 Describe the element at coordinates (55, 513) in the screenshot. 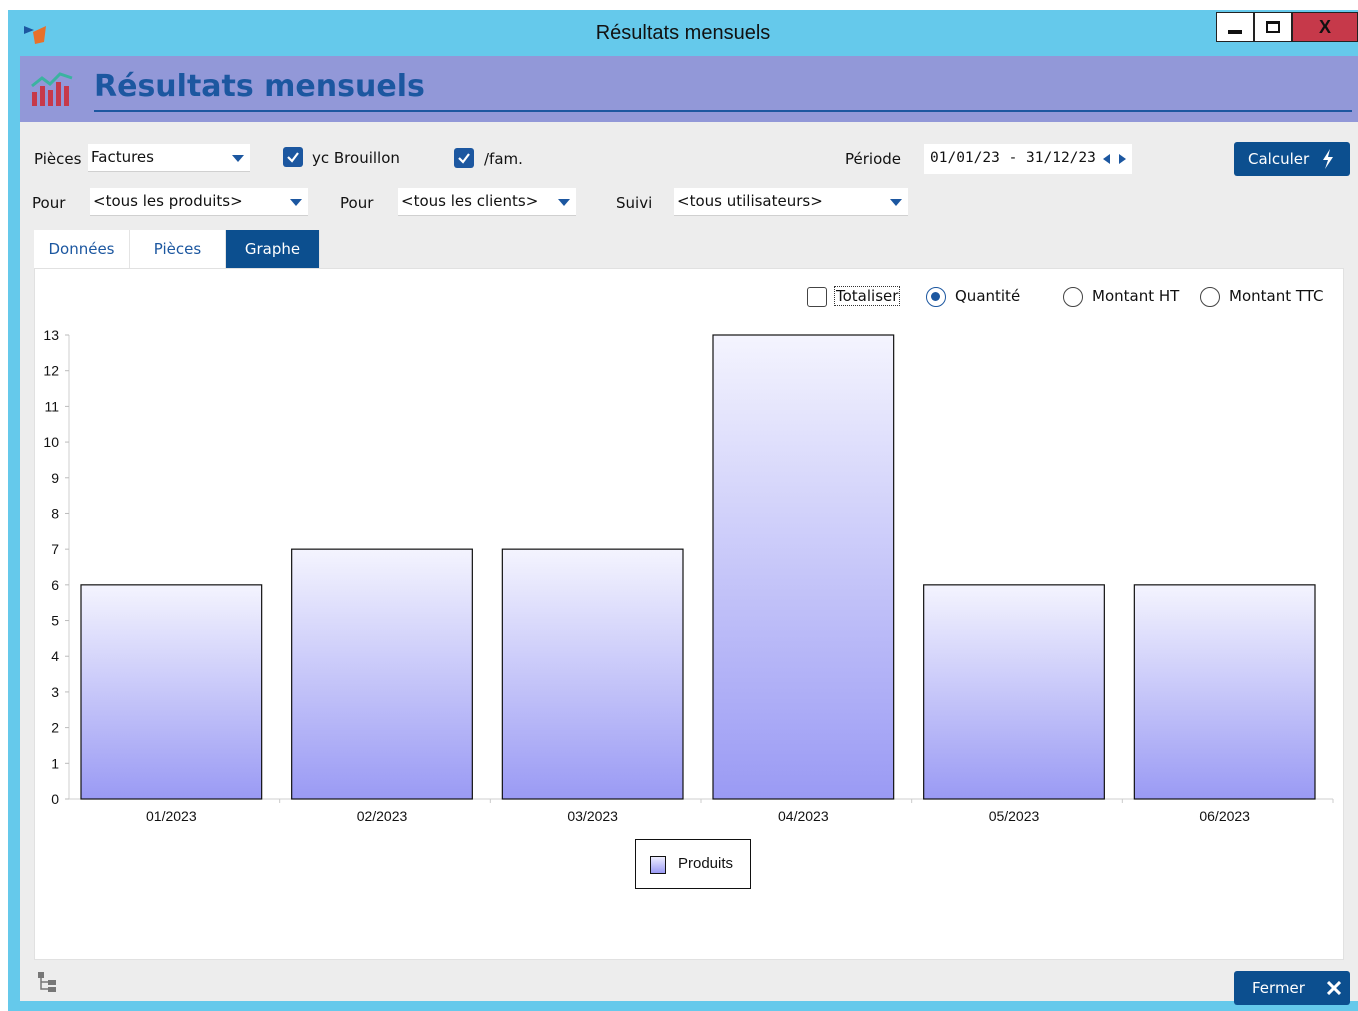

I see `y-tick-label: 8` at that location.